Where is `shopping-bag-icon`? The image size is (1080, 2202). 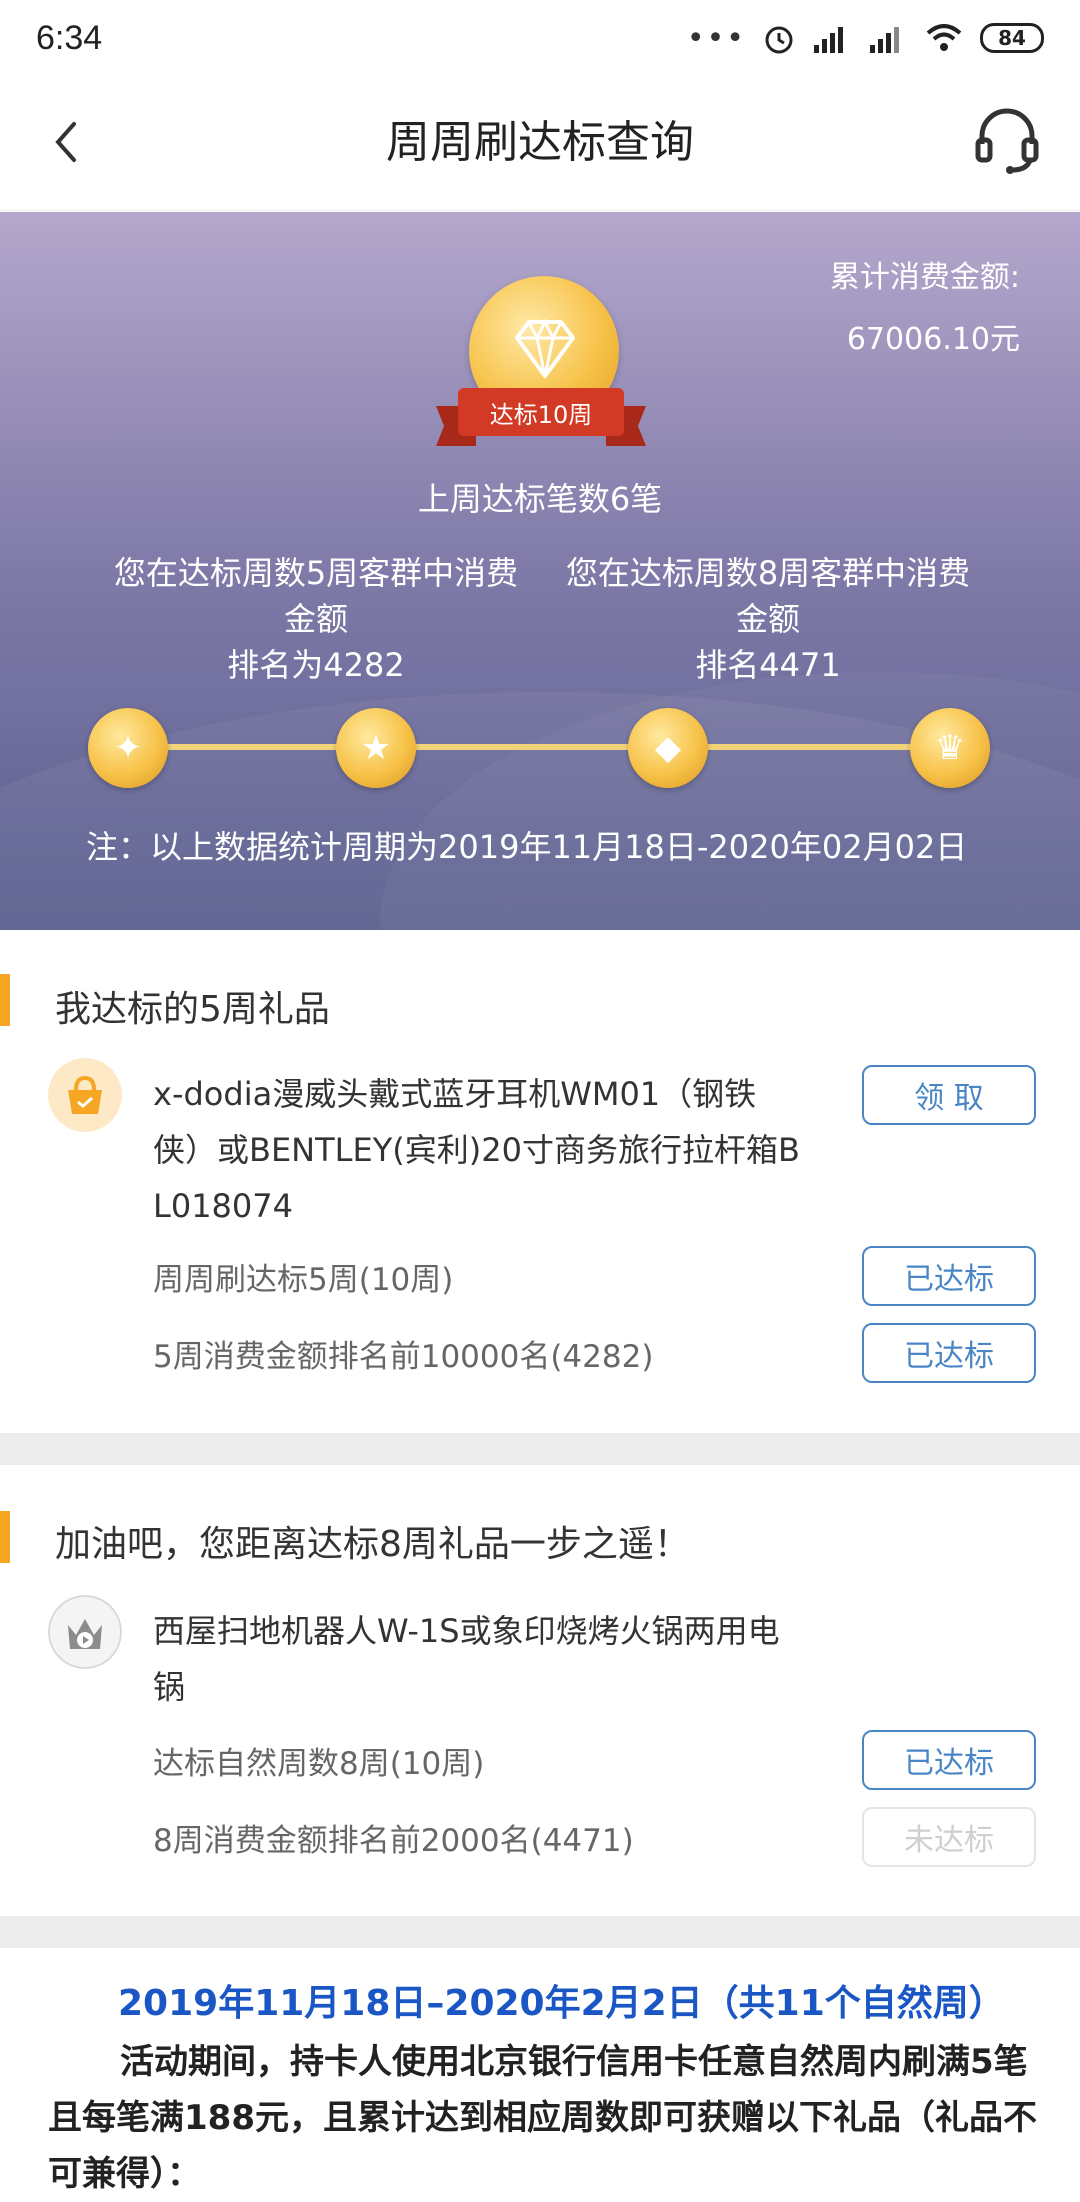
shopping-bag-icon is located at coordinates (85, 1095).